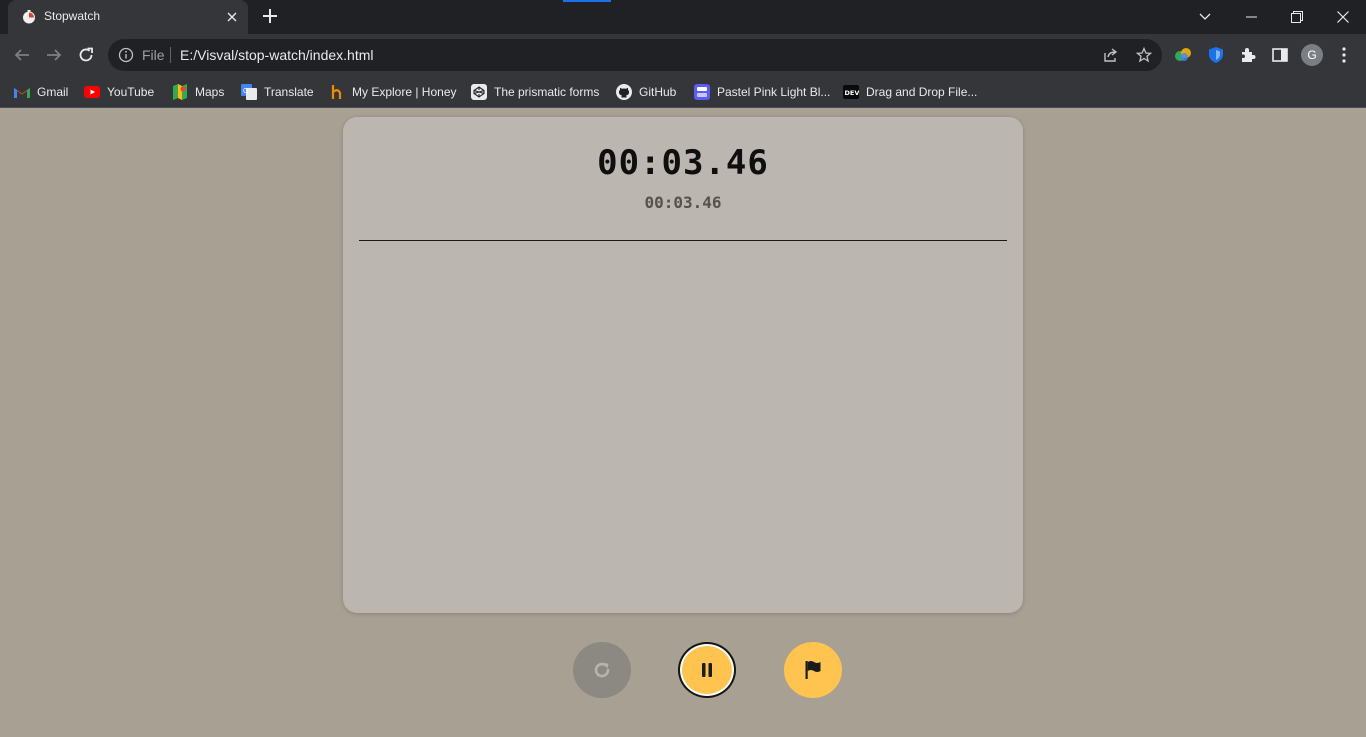 Image resolution: width=1366 pixels, height=737 pixels. I want to click on youtube-icon, so click(92, 92).